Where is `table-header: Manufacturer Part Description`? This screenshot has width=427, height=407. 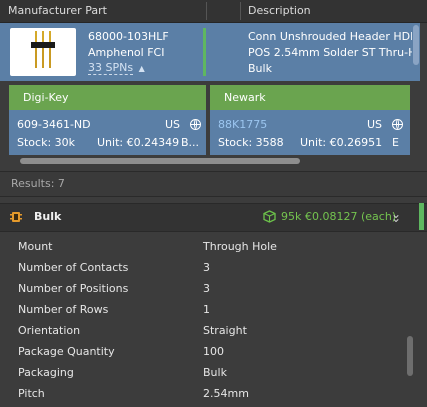
table-header: Manufacturer Part Description is located at coordinates (213, 11).